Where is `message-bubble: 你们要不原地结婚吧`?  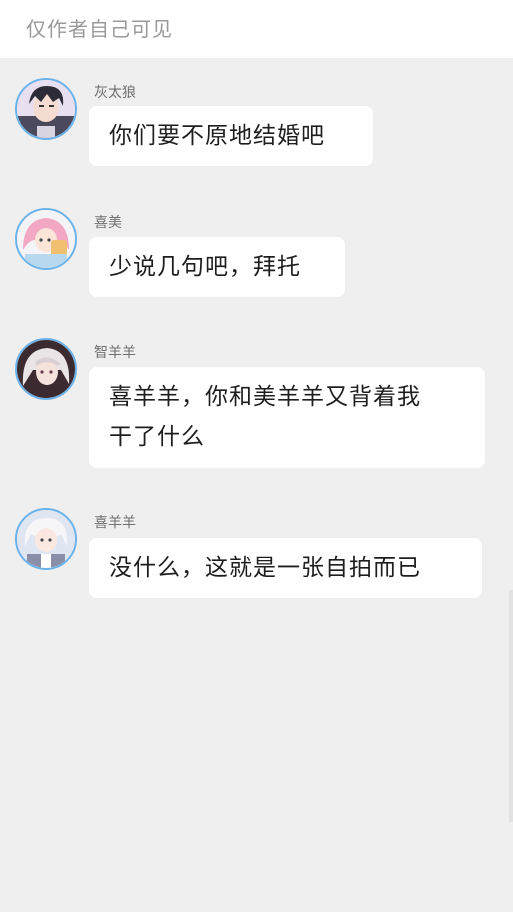
message-bubble: 你们要不原地结婚吧 is located at coordinates (231, 136).